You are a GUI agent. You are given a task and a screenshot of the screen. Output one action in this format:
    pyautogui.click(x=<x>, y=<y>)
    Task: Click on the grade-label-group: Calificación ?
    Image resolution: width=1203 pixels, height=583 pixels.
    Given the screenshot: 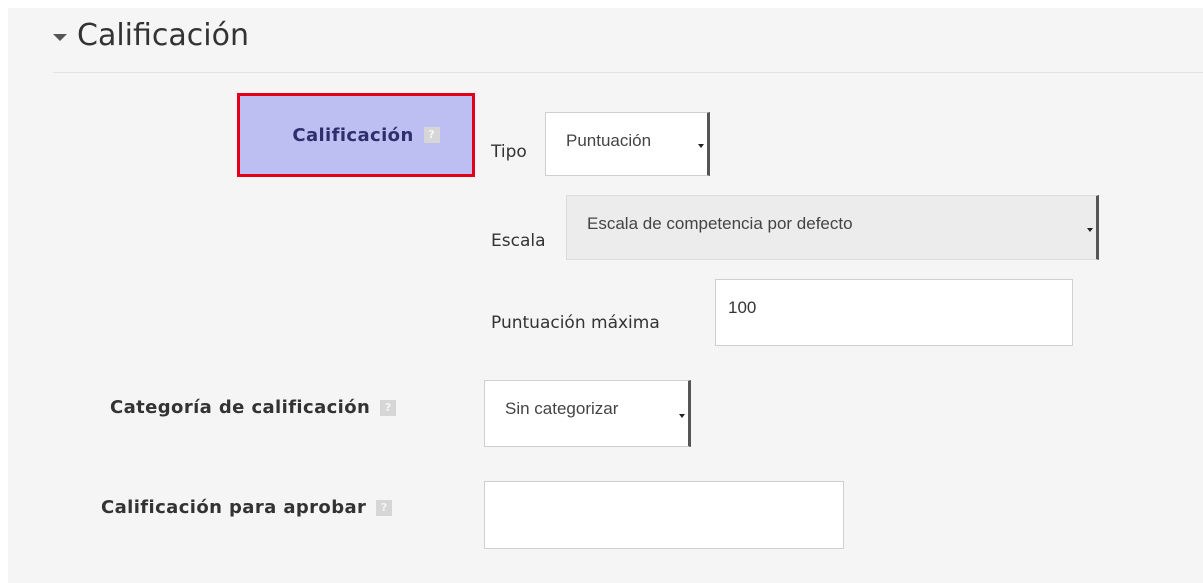 What is the action you would take?
    pyautogui.click(x=356, y=135)
    